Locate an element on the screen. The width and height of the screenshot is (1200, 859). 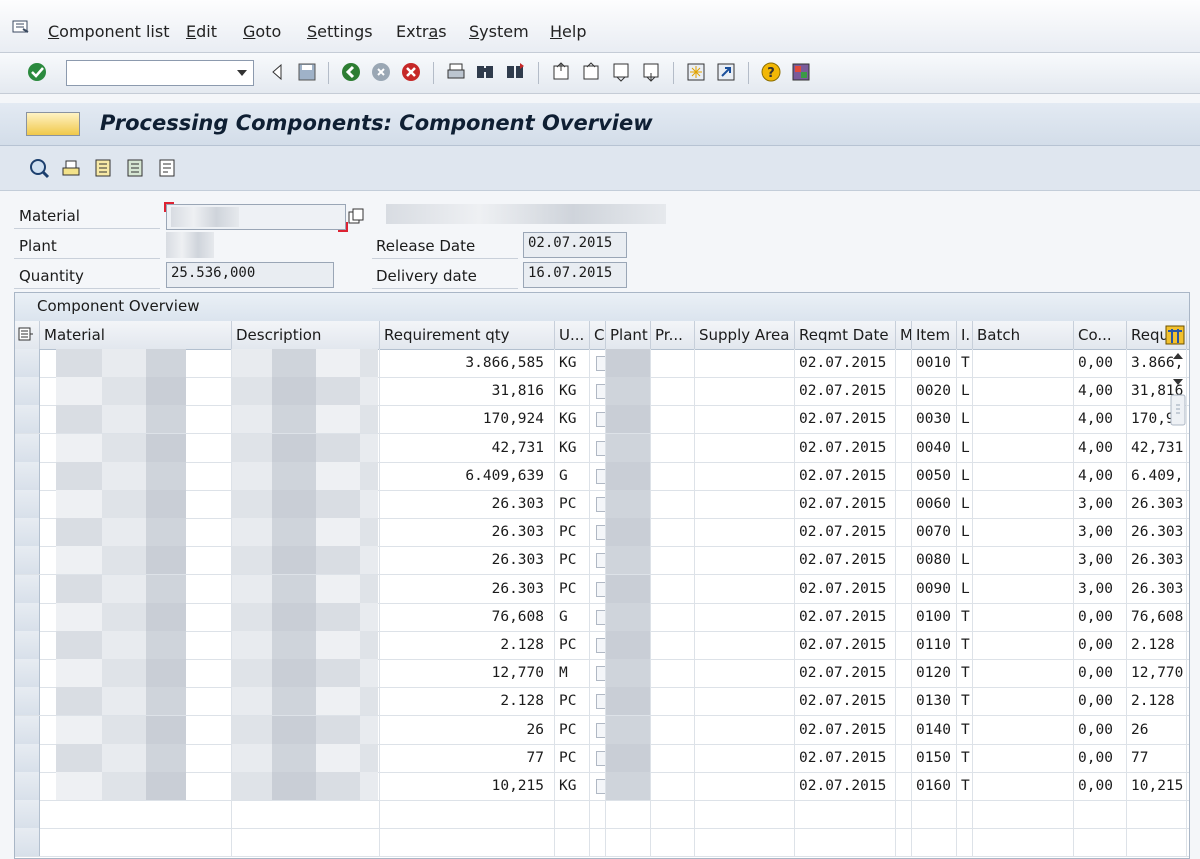
list-icon is located at coordinates (103, 168).